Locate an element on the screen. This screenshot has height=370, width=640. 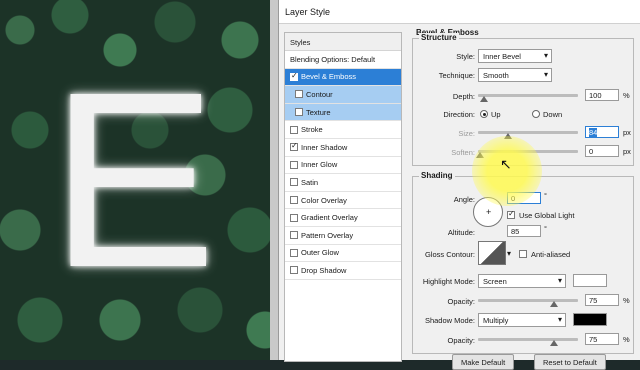
style-item-label: Outer Glow is located at coordinates (320, 253).